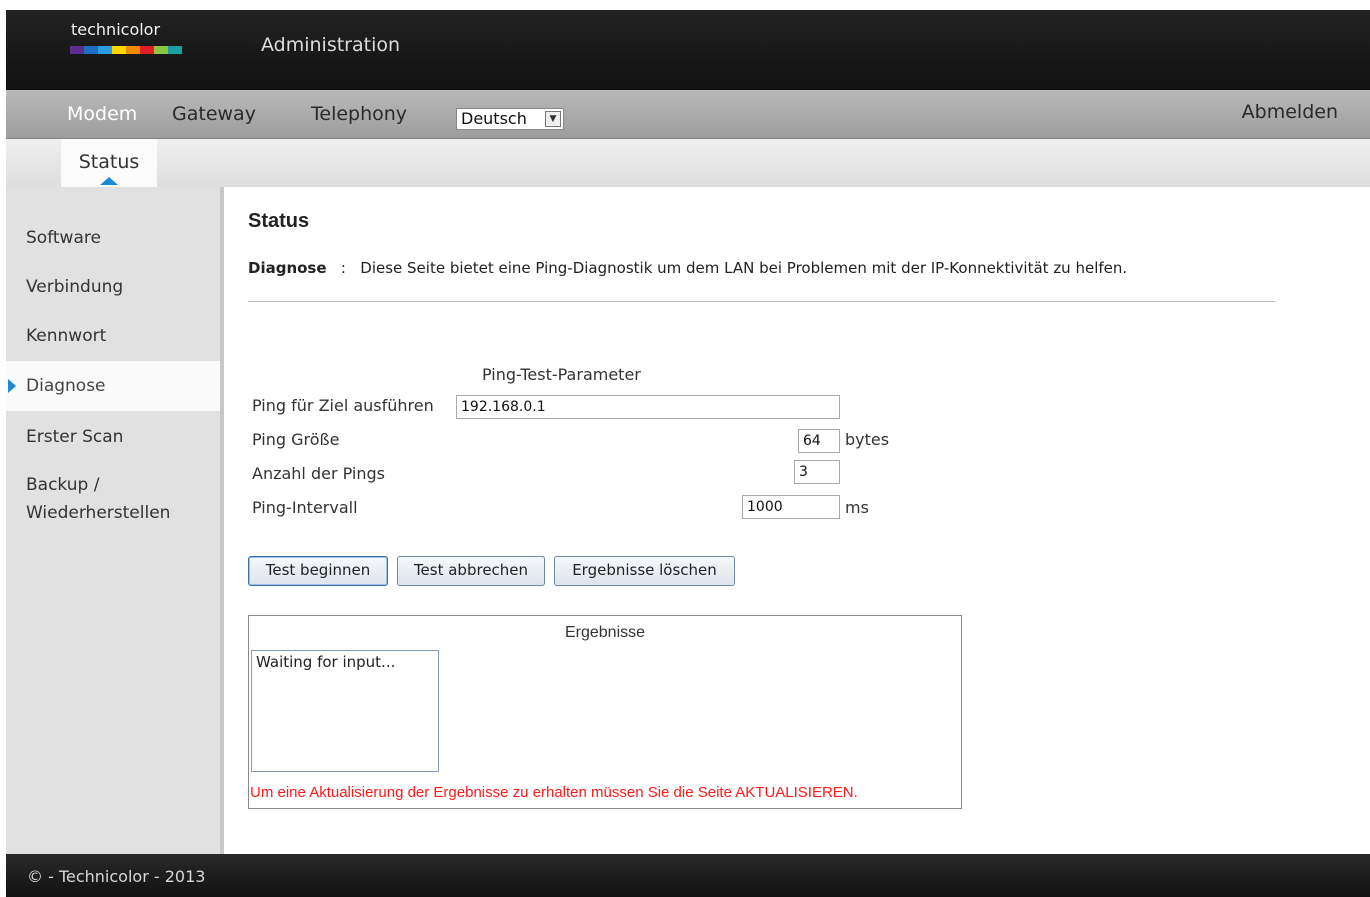 The height and width of the screenshot is (897, 1370). I want to click on ping-target-input: 192.168.0.1, so click(648, 407).